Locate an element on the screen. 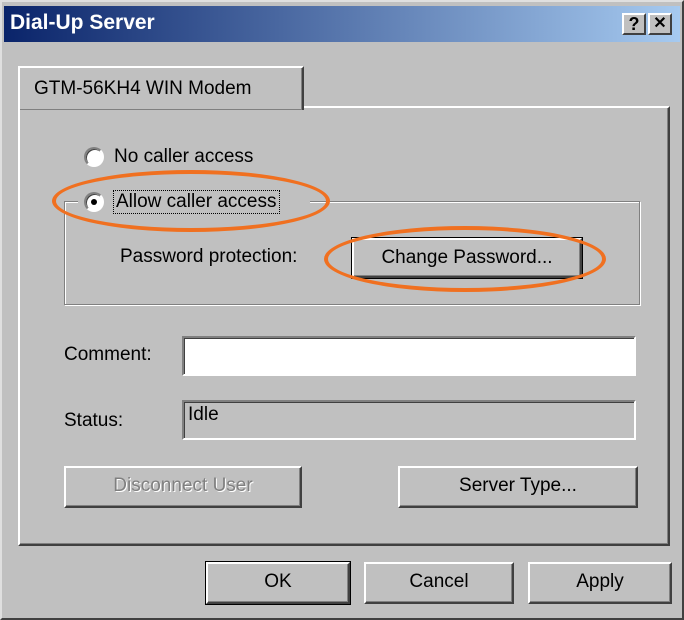  annotation-oval-allow-access is located at coordinates (191, 201).